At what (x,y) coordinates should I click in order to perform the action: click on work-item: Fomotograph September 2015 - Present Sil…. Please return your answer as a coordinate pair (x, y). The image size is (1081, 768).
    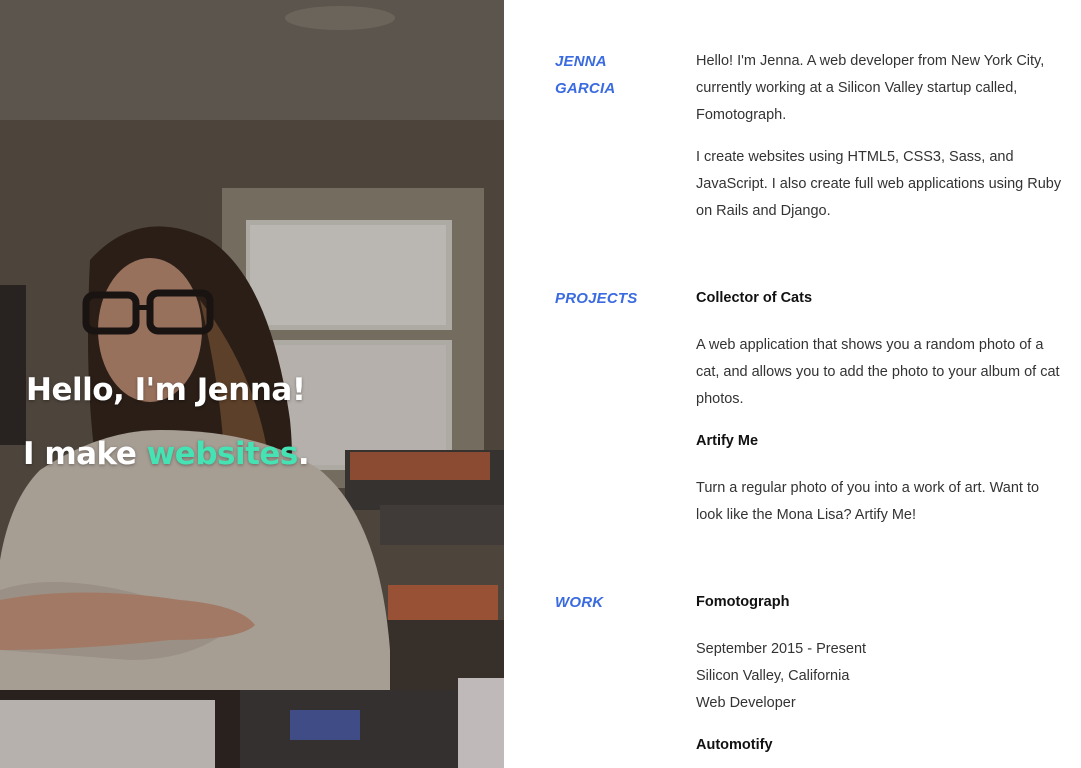
    Looking at the image, I should click on (882, 653).